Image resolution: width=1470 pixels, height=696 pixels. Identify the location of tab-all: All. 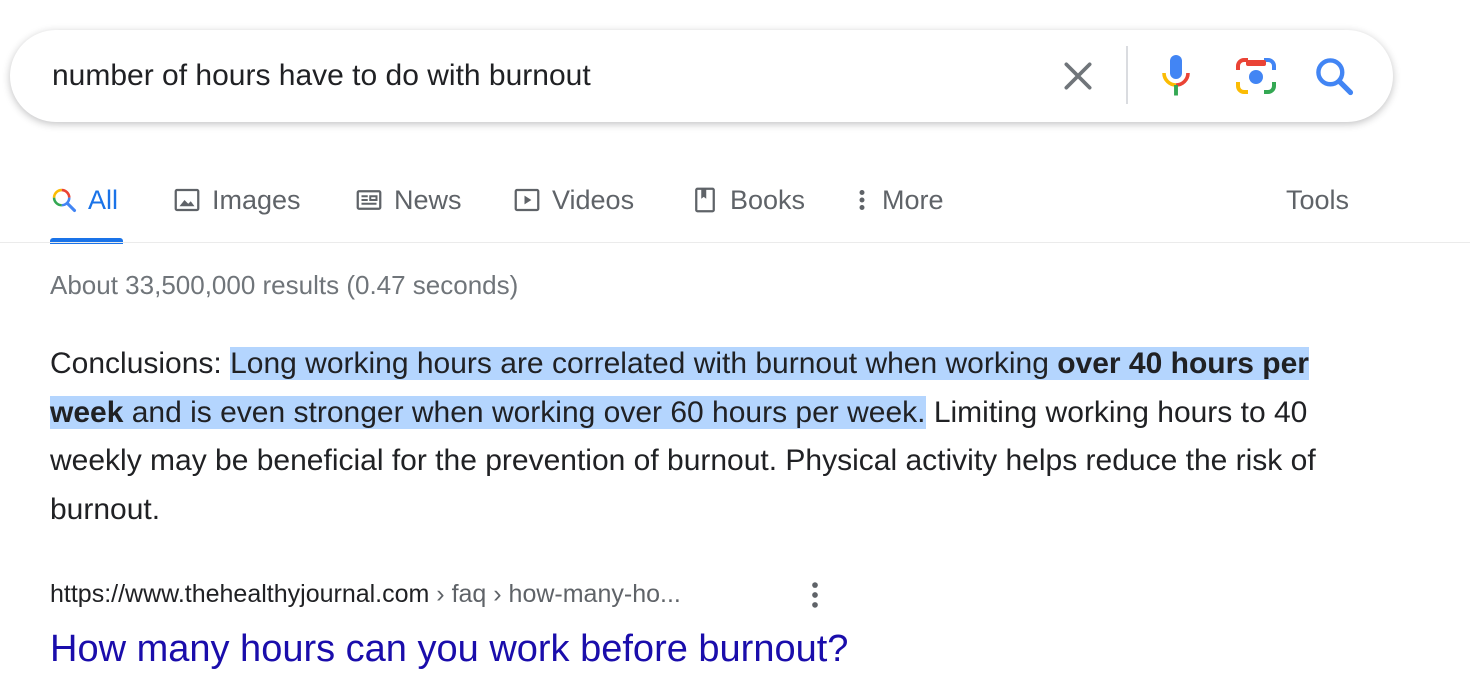
(84, 200).